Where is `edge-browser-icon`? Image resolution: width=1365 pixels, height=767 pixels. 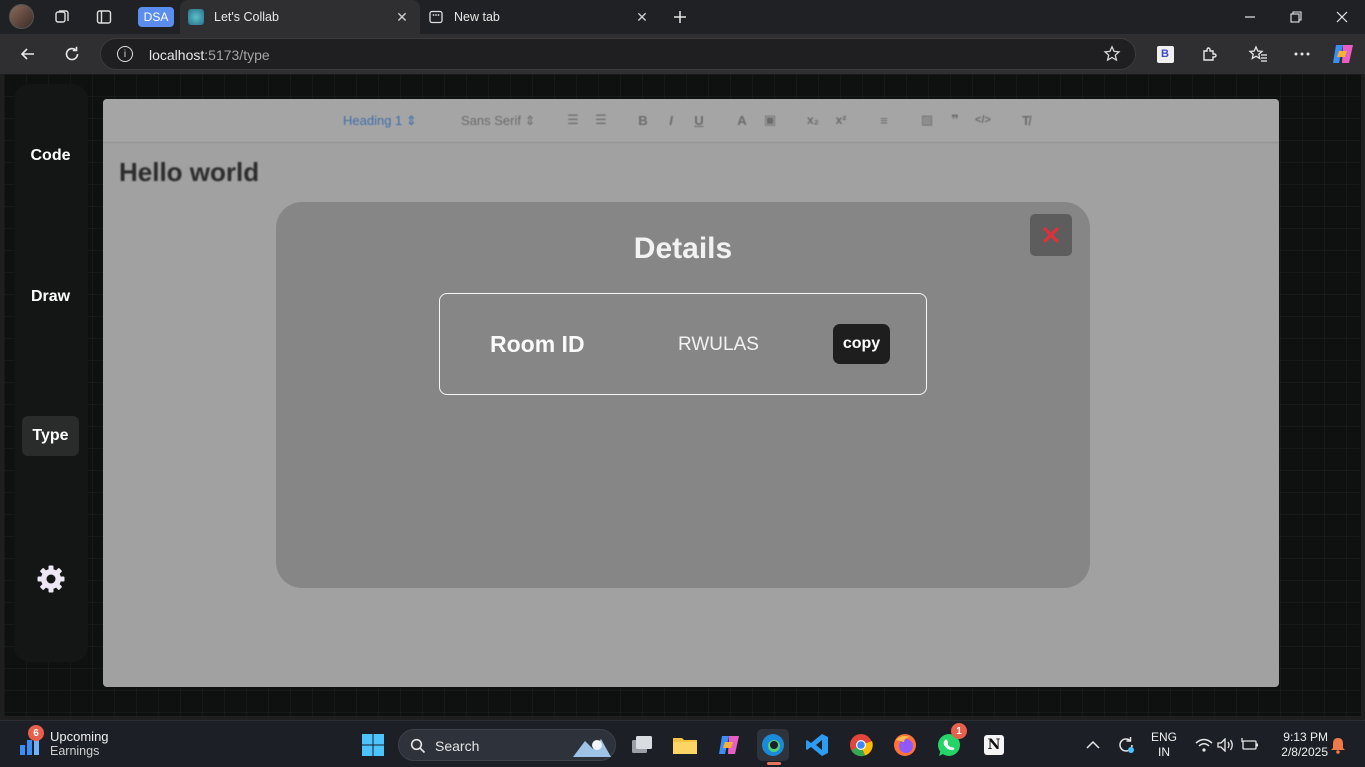 edge-browser-icon is located at coordinates (773, 747).